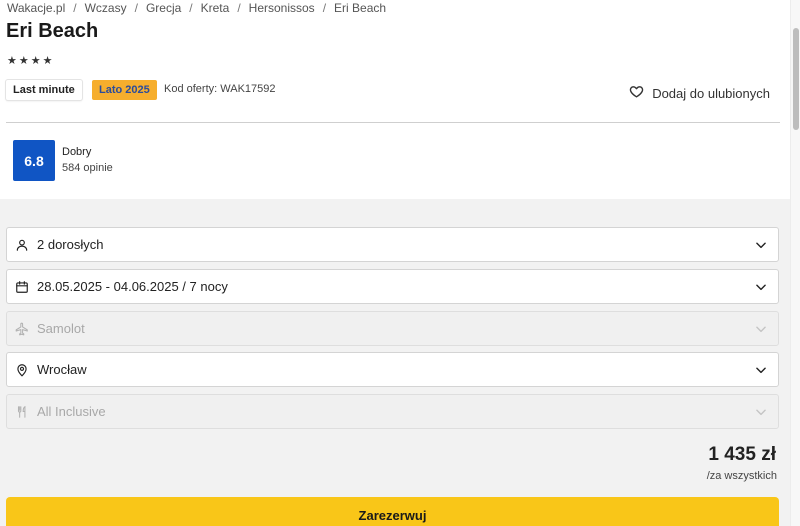  I want to click on offer-code: Kod oferty: WAK17592, so click(220, 89).